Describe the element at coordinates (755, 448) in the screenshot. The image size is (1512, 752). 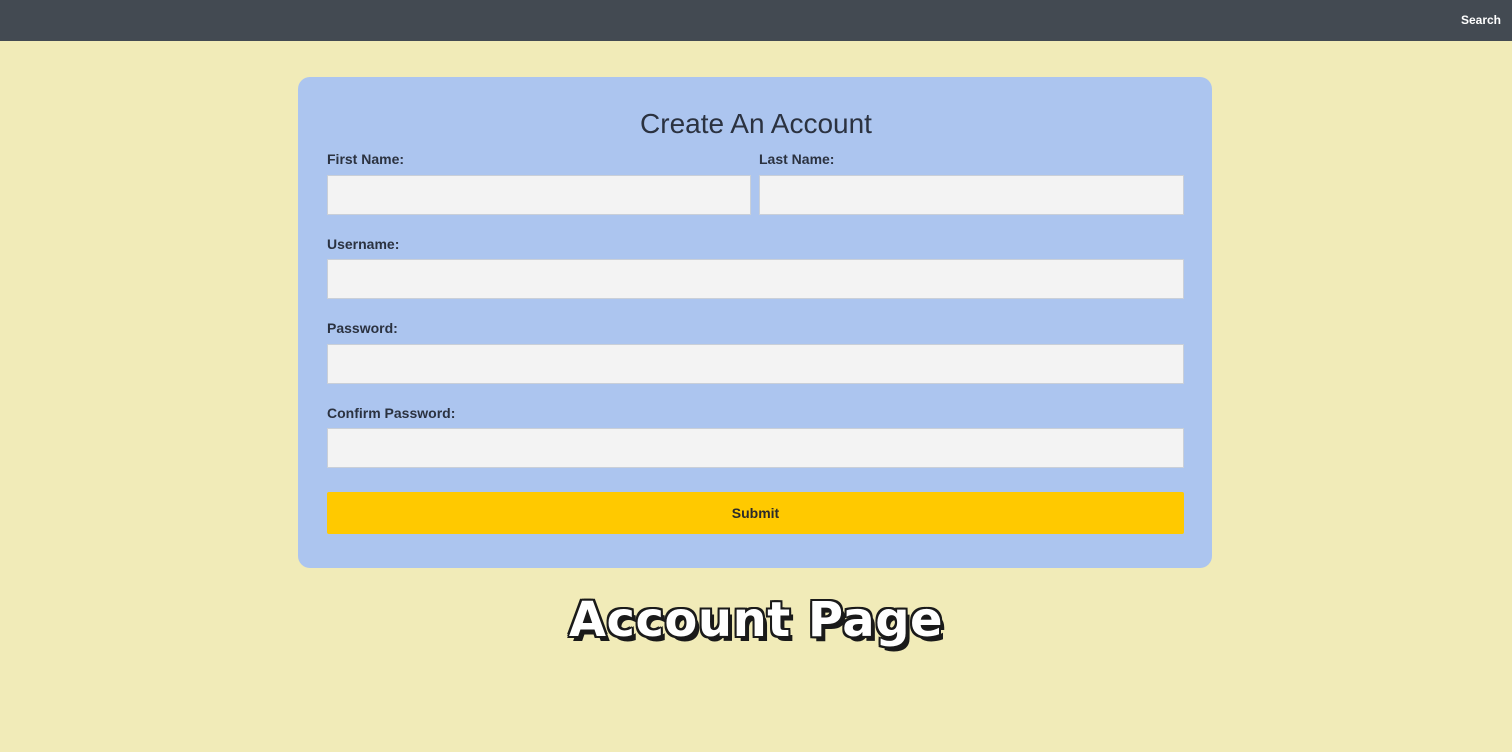
I see `confirm-password-input` at that location.